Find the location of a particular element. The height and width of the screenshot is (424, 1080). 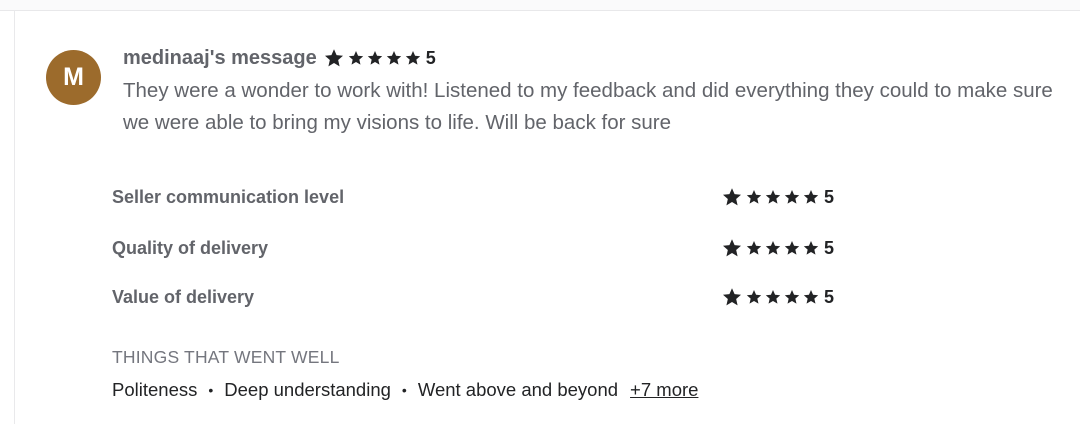

sub-rating-label: Value of delivery is located at coordinates (183, 296).